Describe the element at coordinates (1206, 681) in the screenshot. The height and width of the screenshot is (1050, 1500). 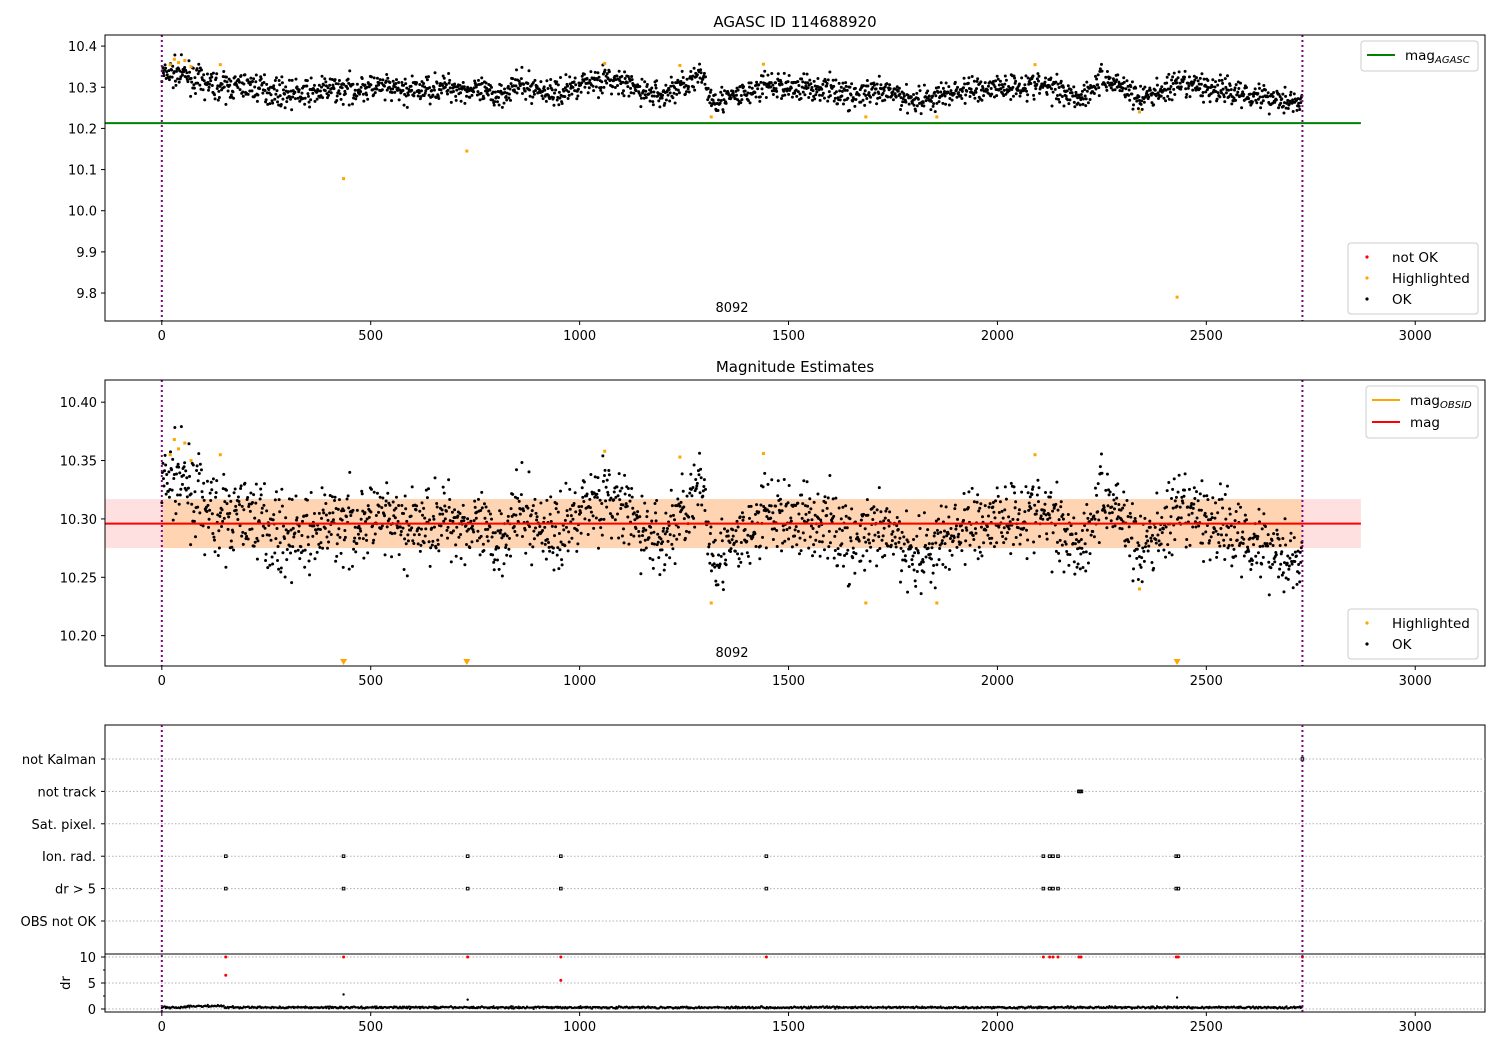
I see `x-tick-label: 2500` at that location.